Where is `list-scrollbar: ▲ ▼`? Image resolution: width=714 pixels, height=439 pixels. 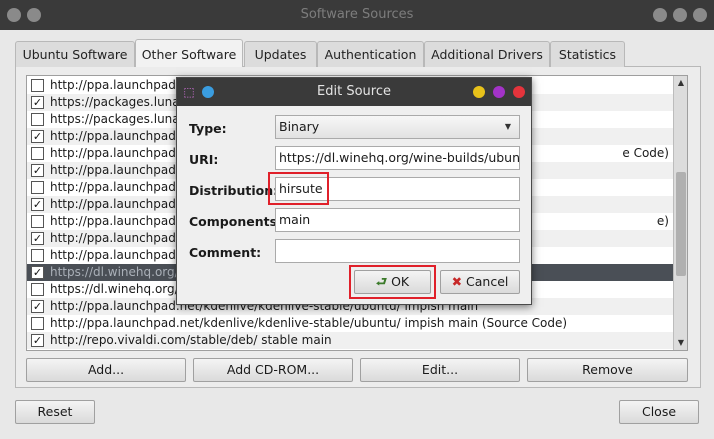 list-scrollbar: ▲ ▼ is located at coordinates (680, 213).